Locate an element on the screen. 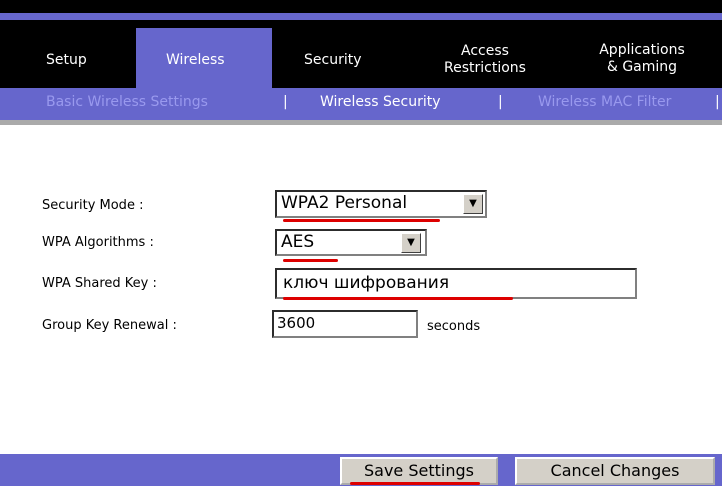 The height and width of the screenshot is (486, 722). tab-setup: Setup is located at coordinates (66, 60).